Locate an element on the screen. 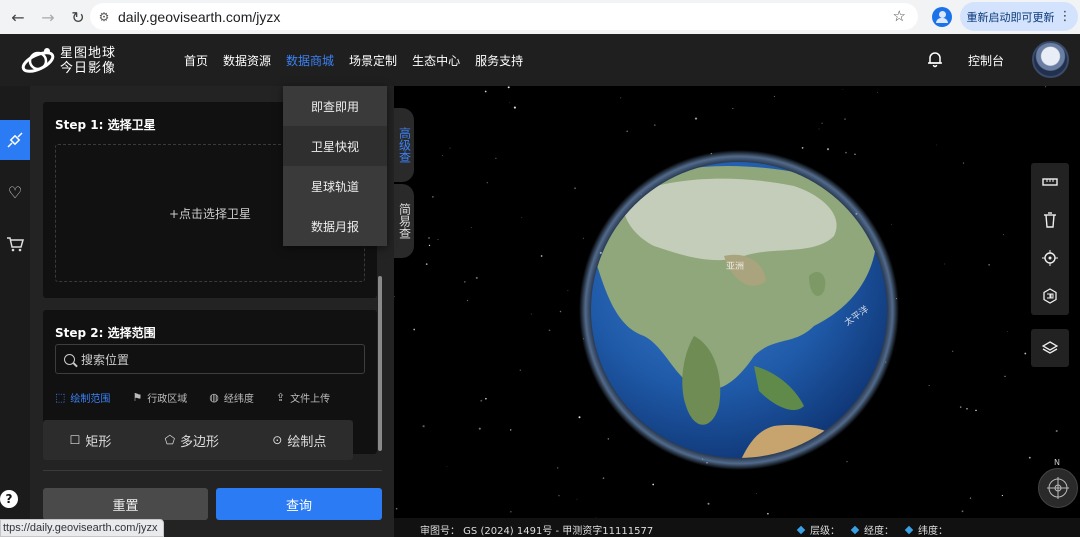  update-button: 重新启动即可更新 ⋮ is located at coordinates (1019, 16).